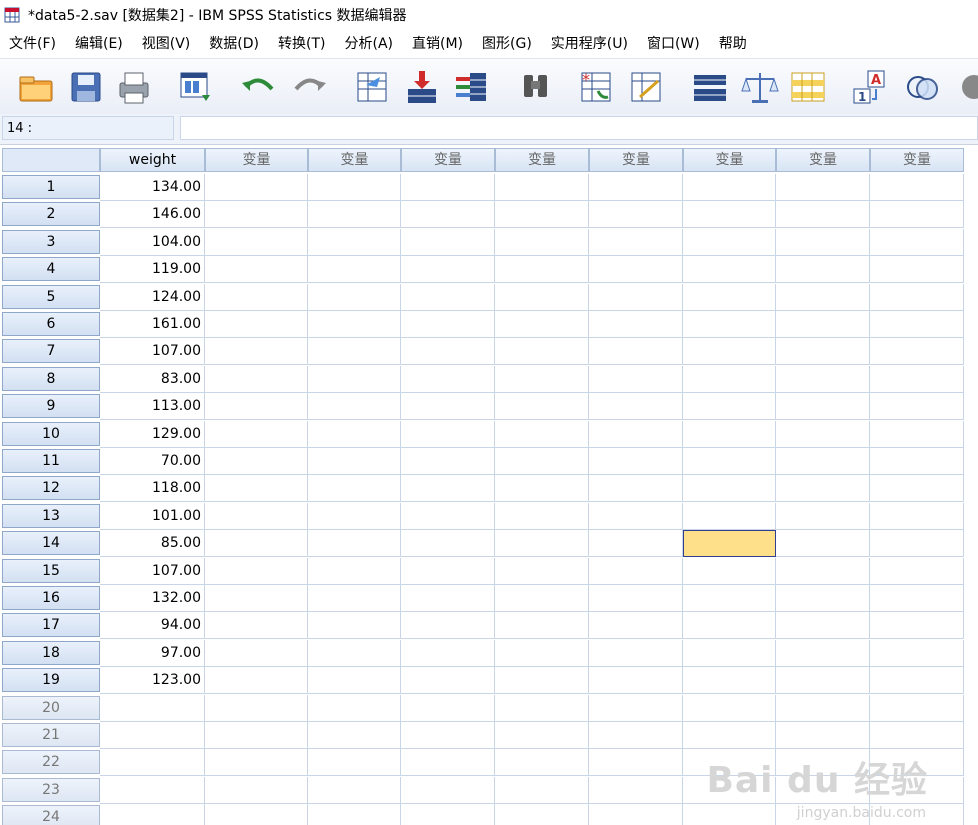  What do you see at coordinates (152, 214) in the screenshot?
I see `data-cell-weight: 146.00` at bounding box center [152, 214].